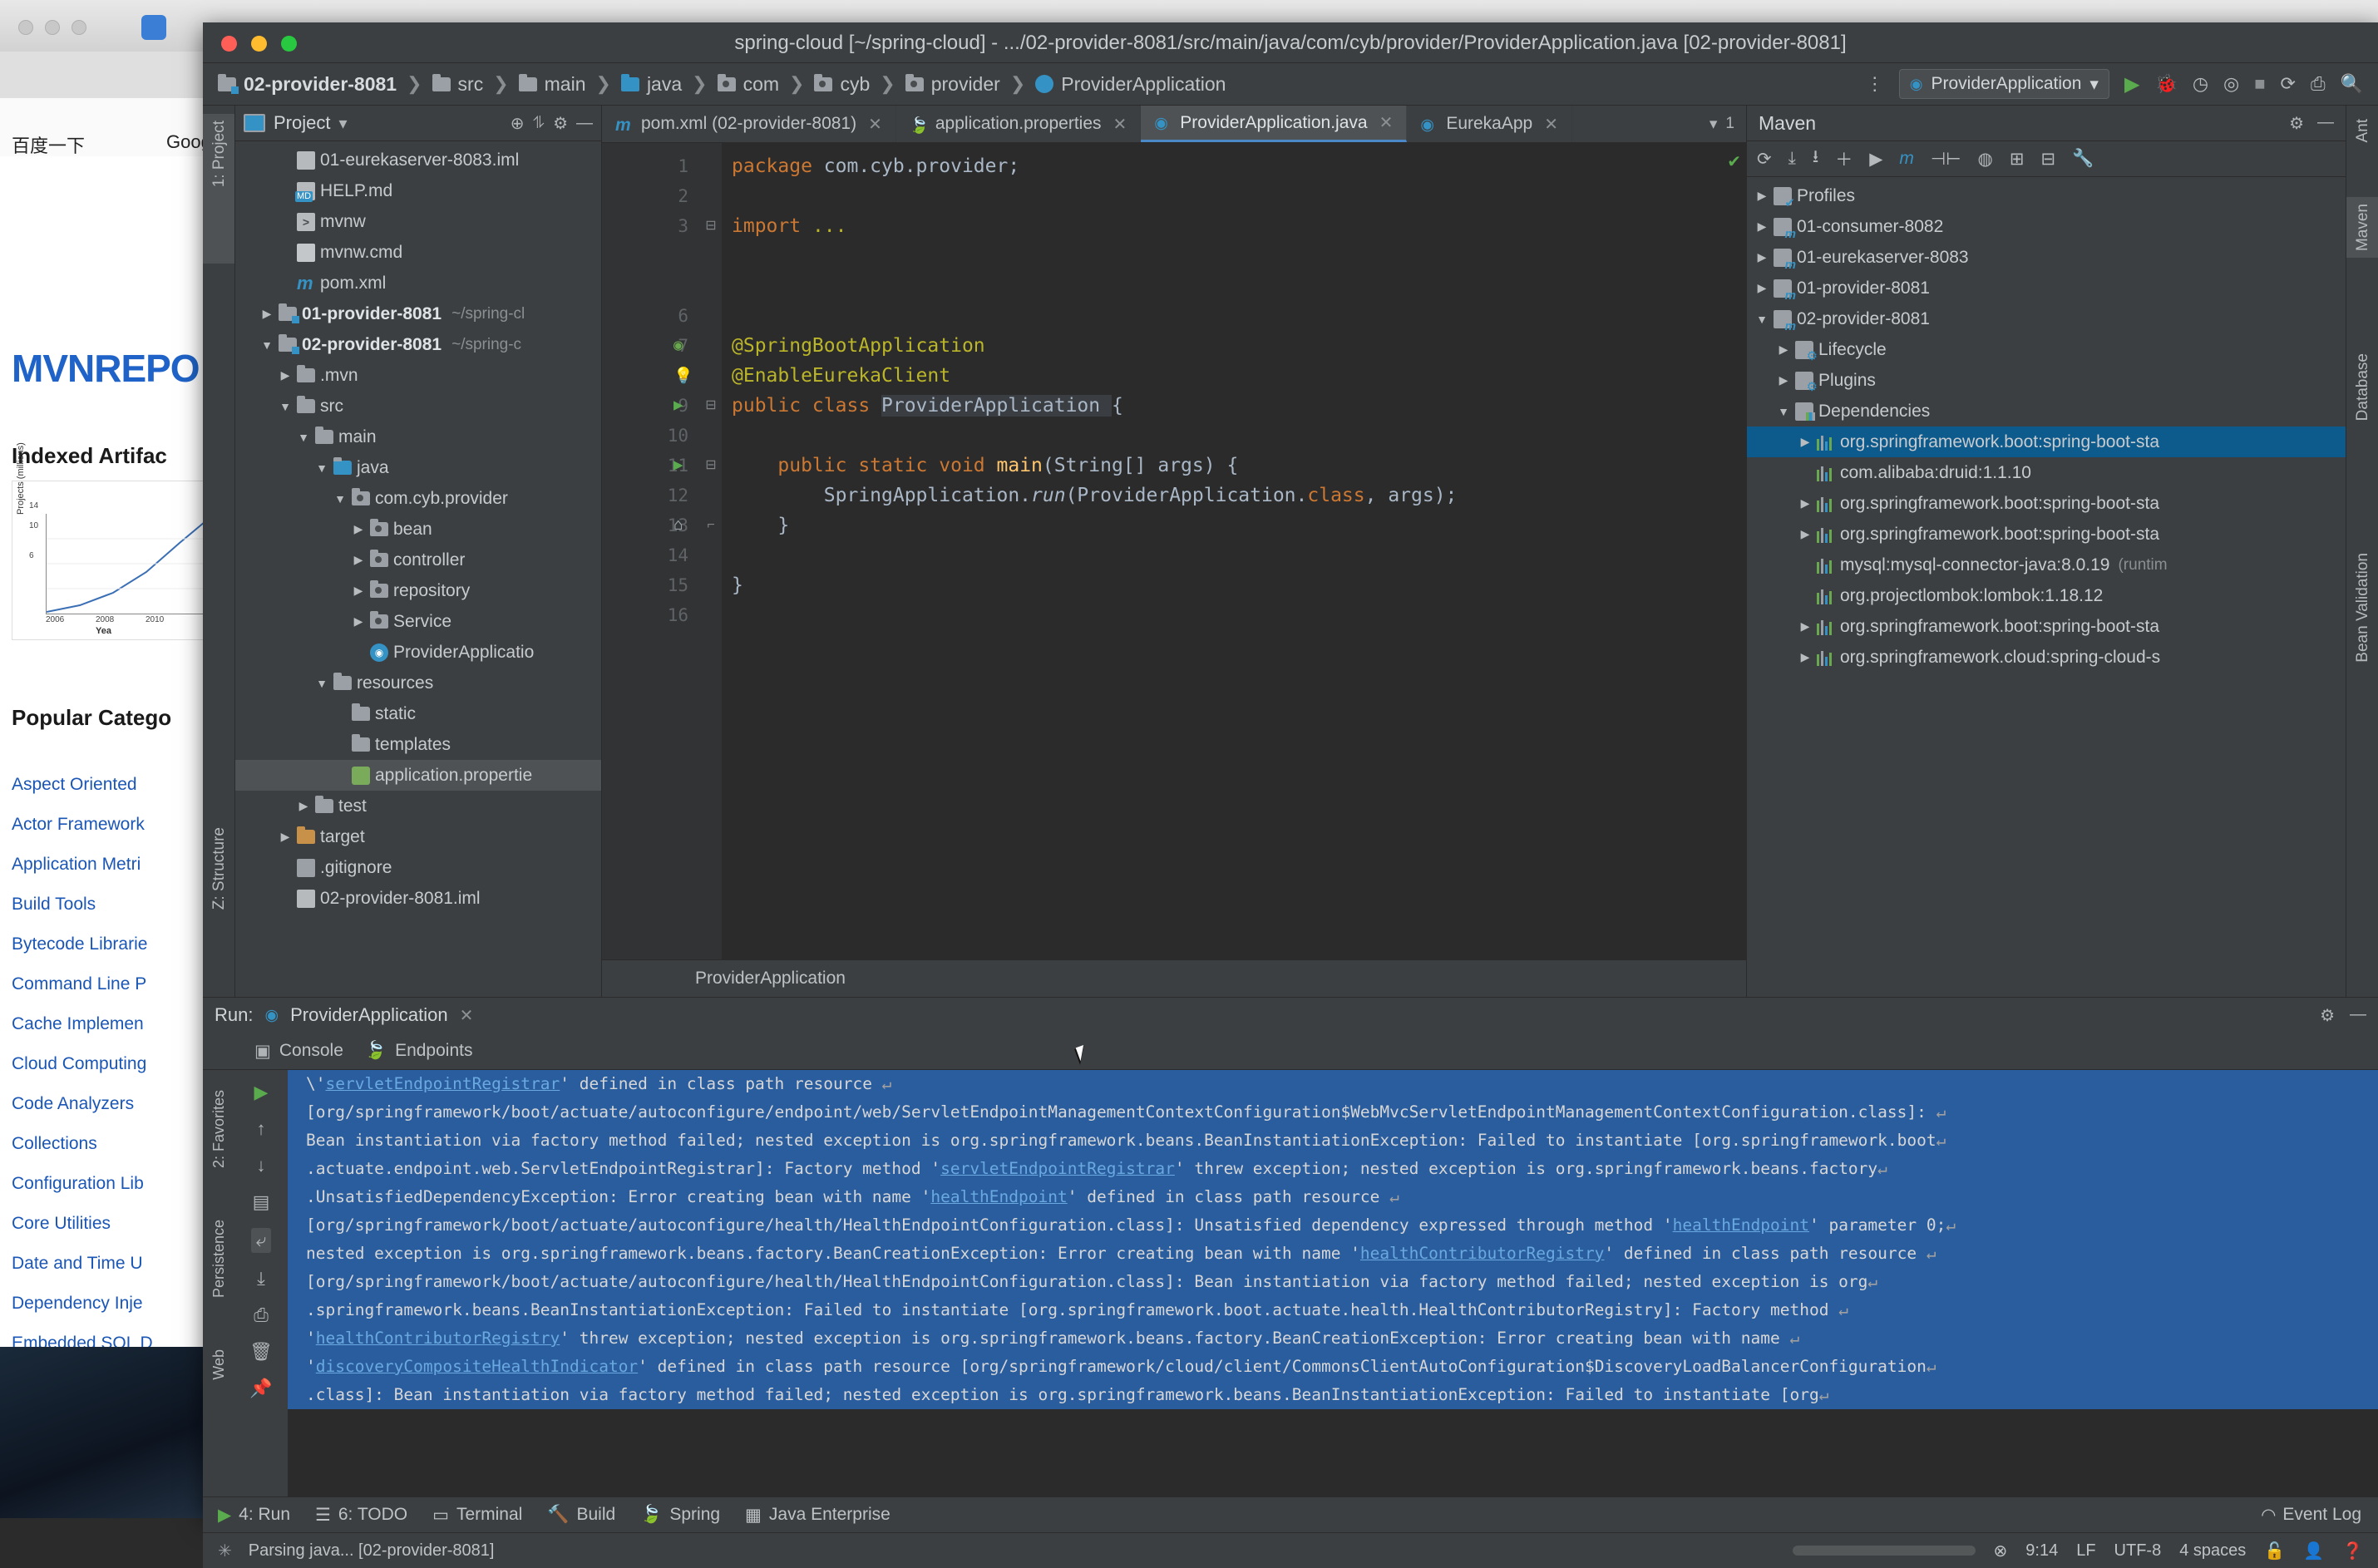 The image size is (2378, 1568). Describe the element at coordinates (418, 437) in the screenshot. I see `project-tree-item: ▼ main` at that location.